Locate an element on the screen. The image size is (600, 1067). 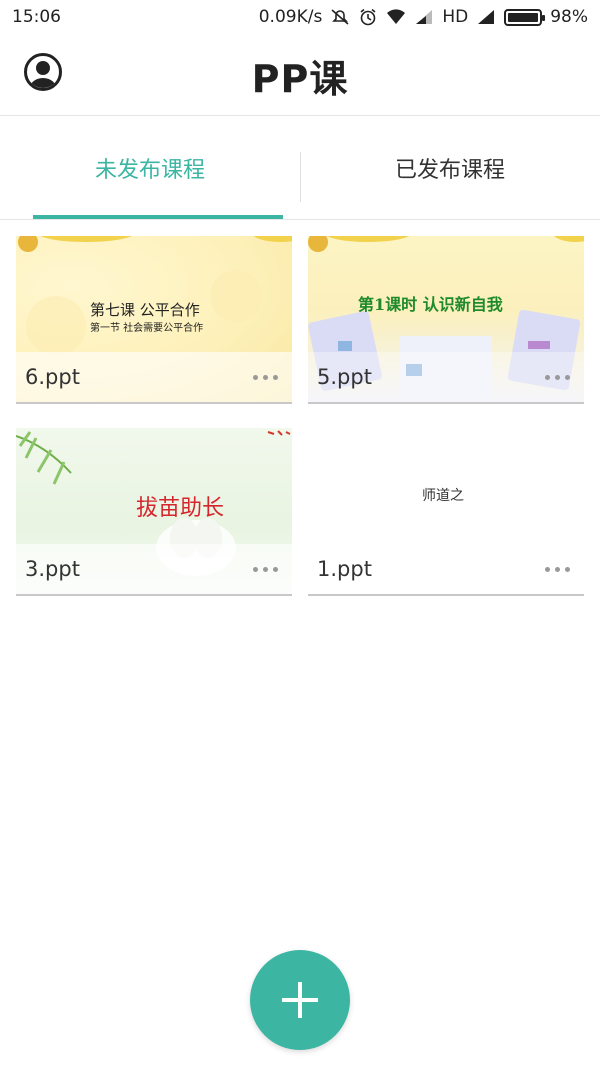
tab-label: 已发布课程 is located at coordinates (449, 170).